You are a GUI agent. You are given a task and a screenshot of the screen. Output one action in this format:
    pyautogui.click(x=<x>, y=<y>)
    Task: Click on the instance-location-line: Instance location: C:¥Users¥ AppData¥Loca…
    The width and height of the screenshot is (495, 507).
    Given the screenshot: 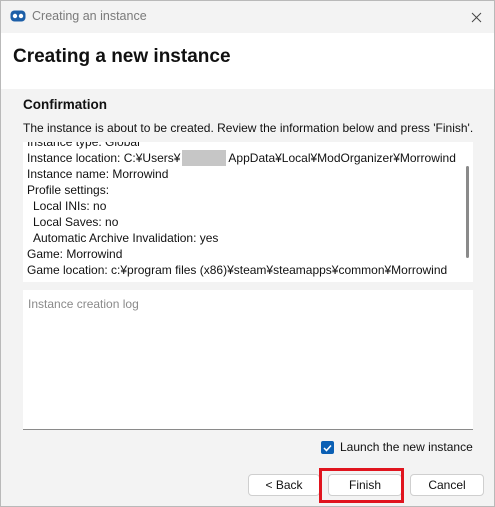 What is the action you would take?
    pyautogui.click(x=241, y=158)
    